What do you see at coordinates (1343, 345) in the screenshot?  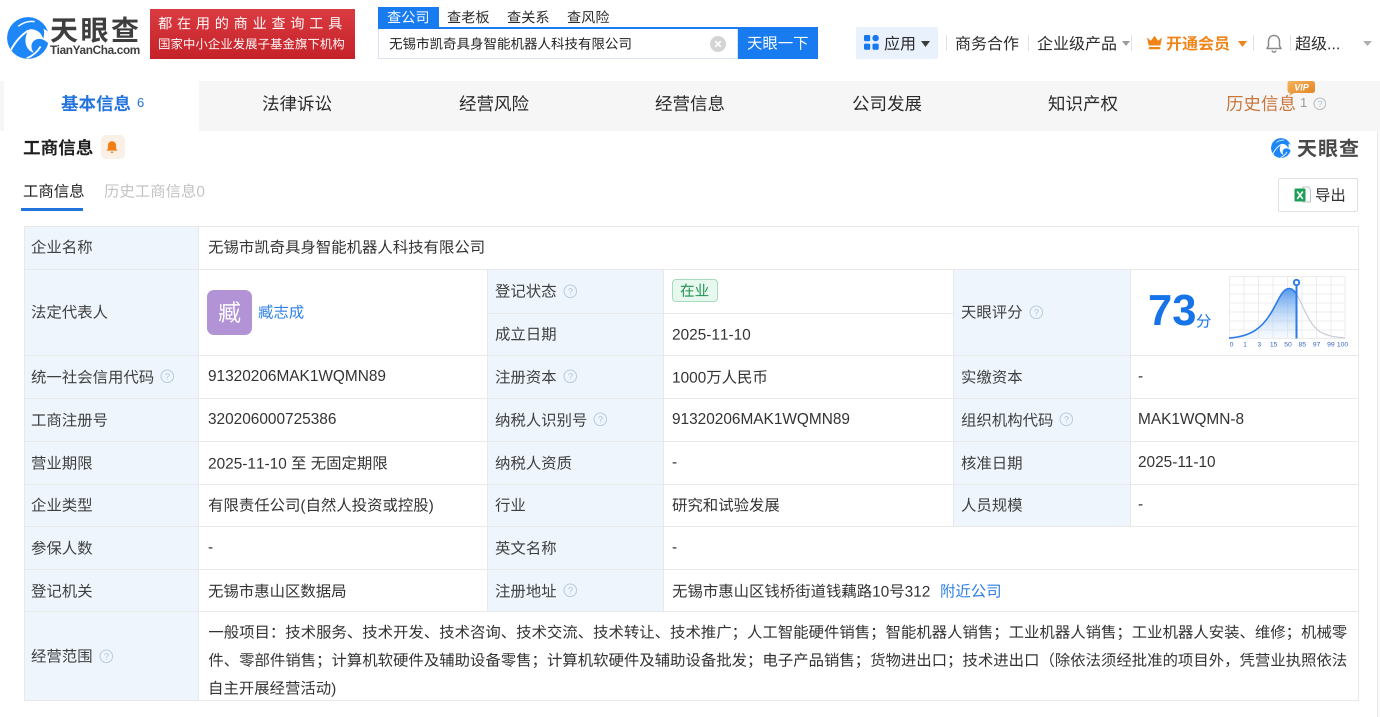 I see `svg-text: 100` at bounding box center [1343, 345].